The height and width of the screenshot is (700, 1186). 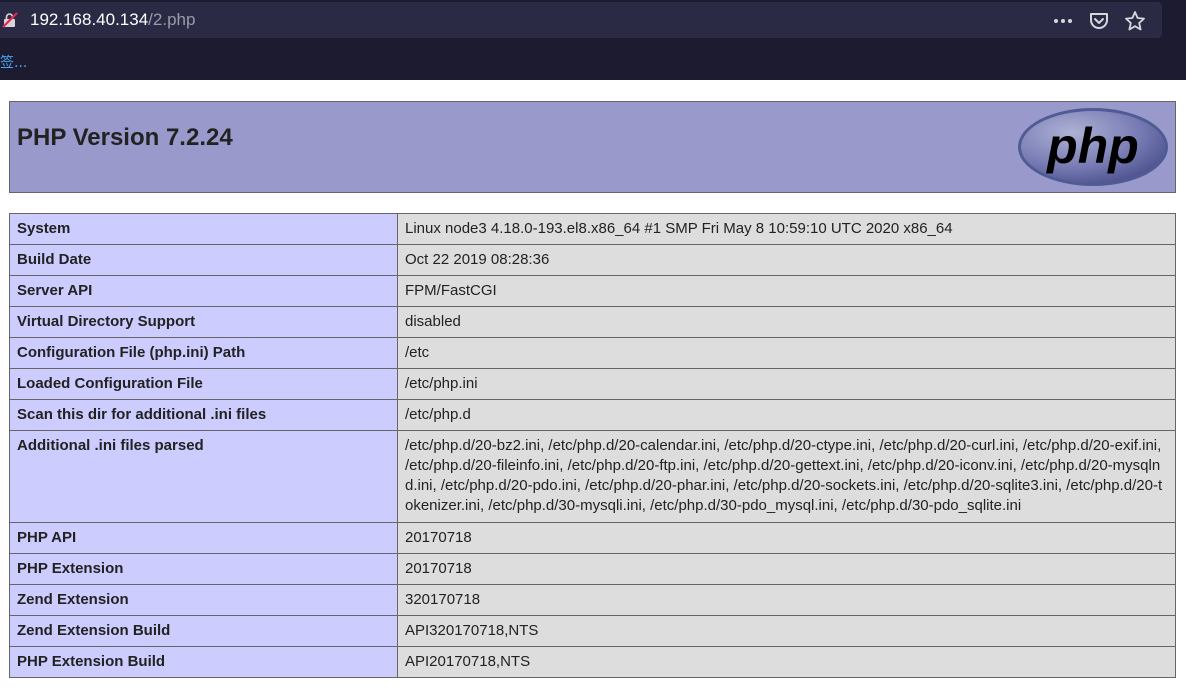 I want to click on address-bar-actions, so click(x=1107, y=20).